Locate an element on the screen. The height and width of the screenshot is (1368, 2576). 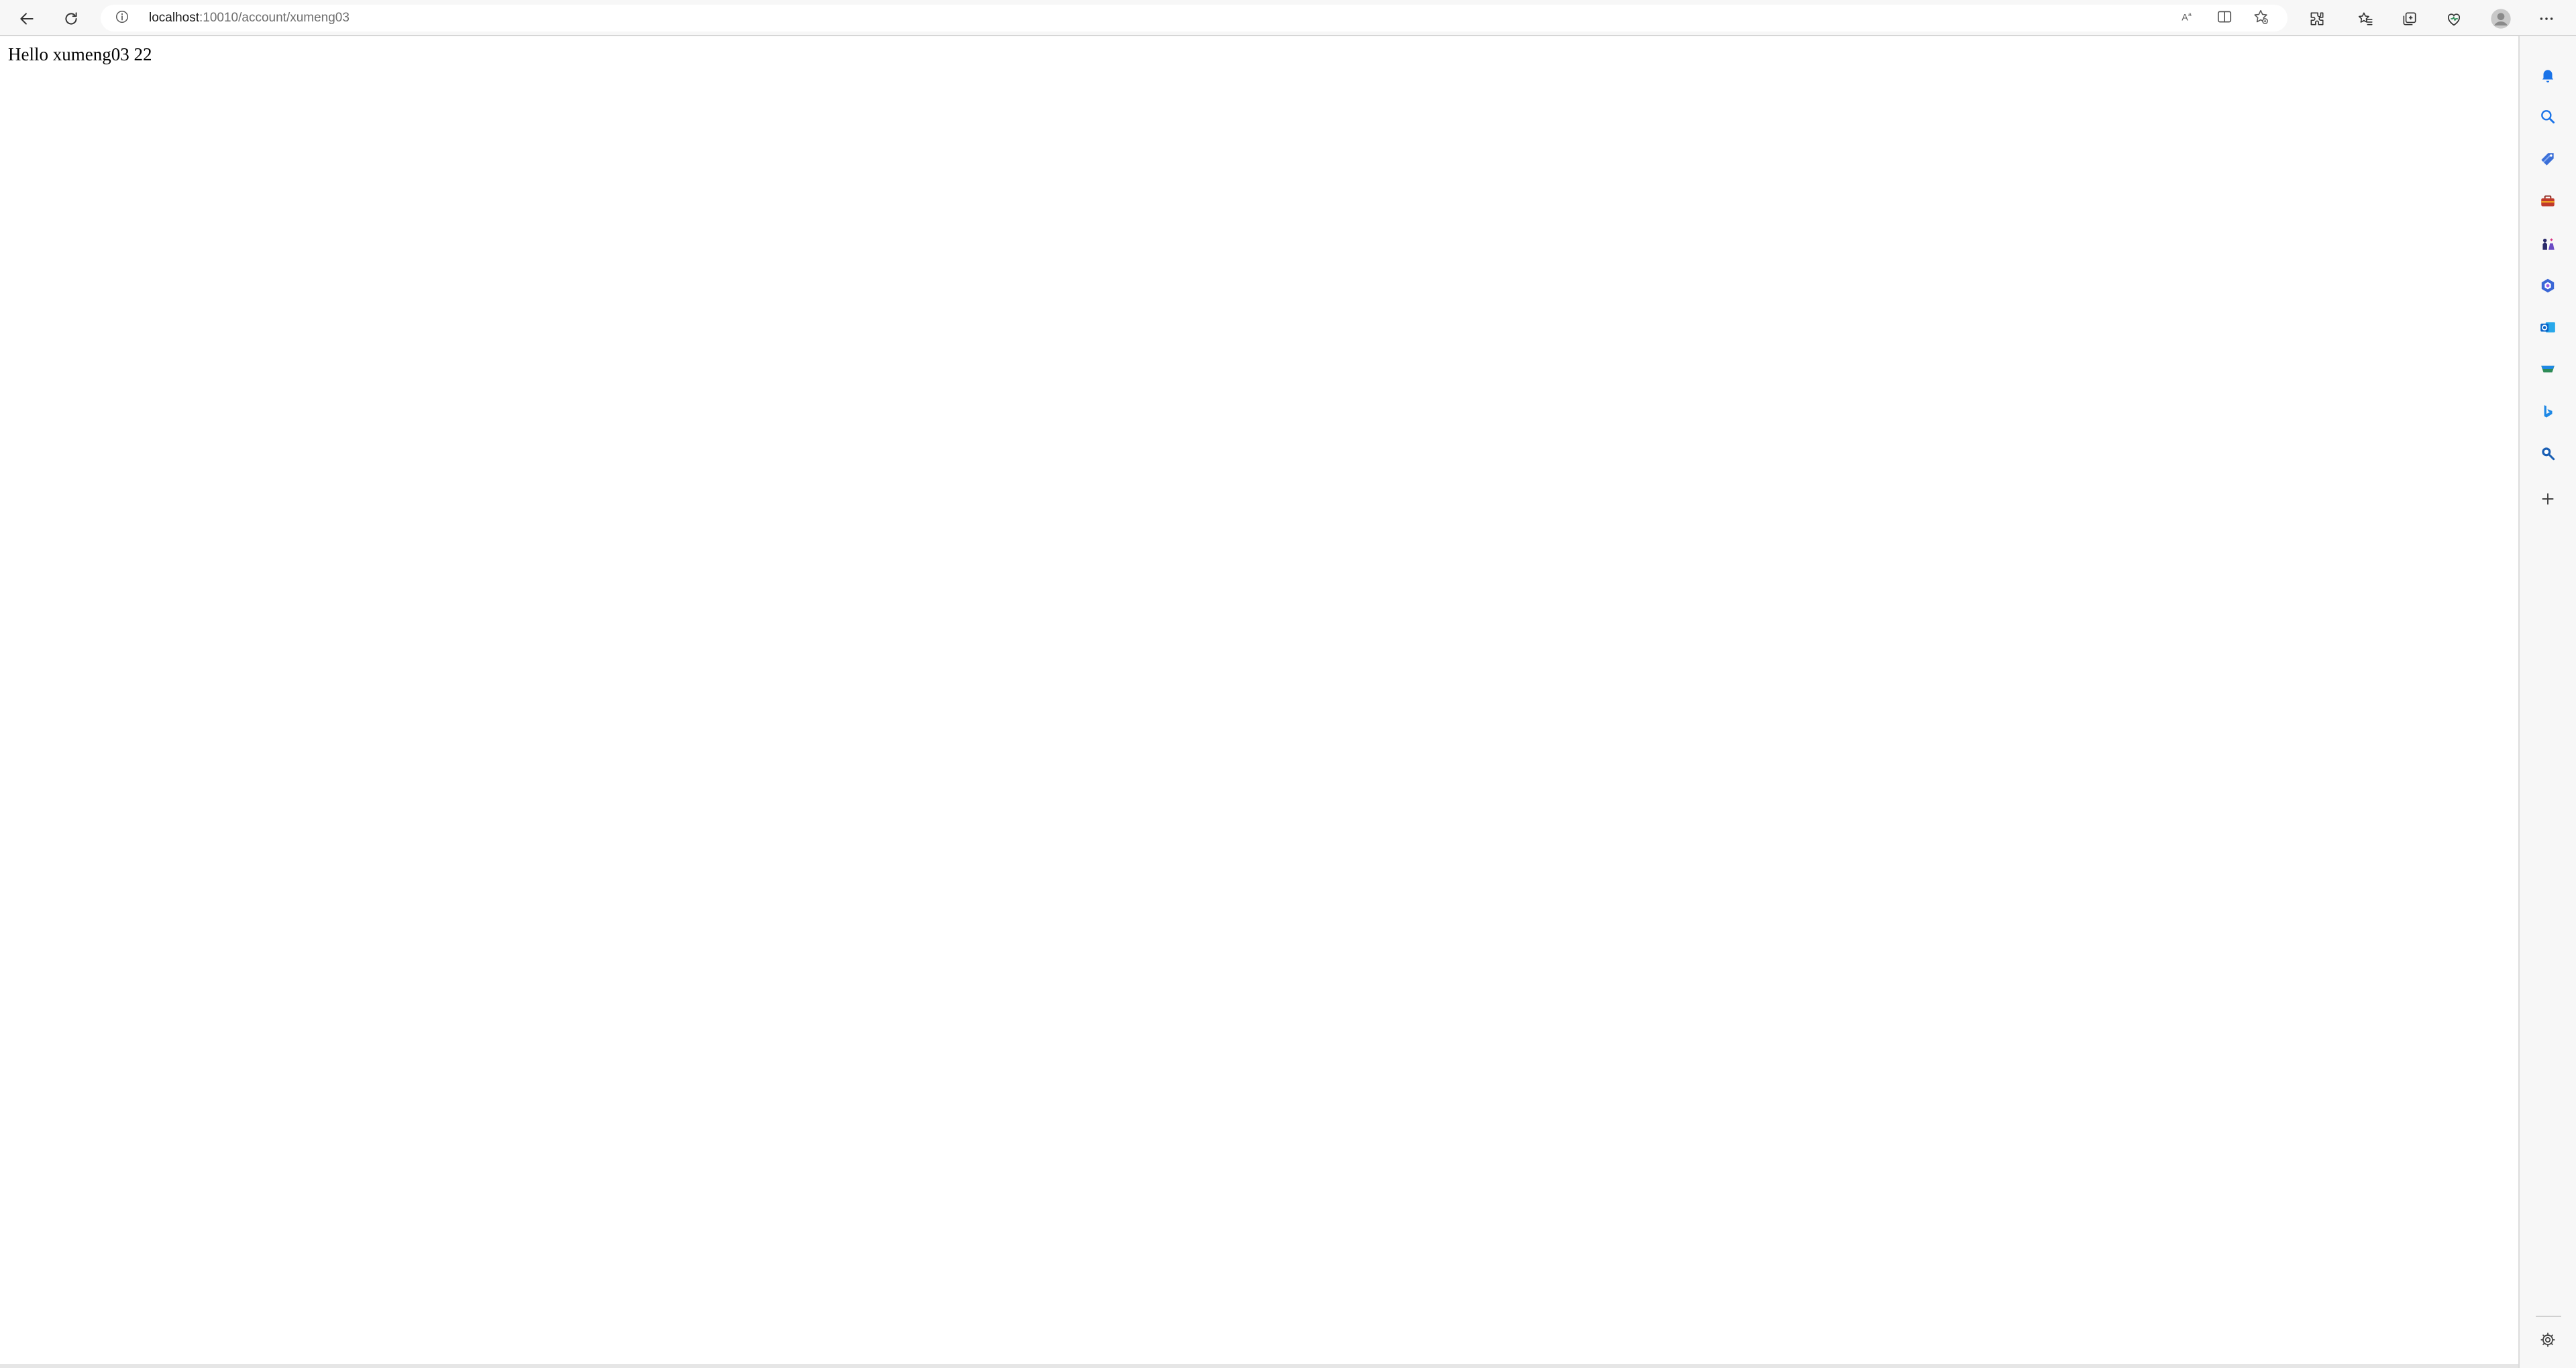
more-options-icon is located at coordinates (2546, 18).